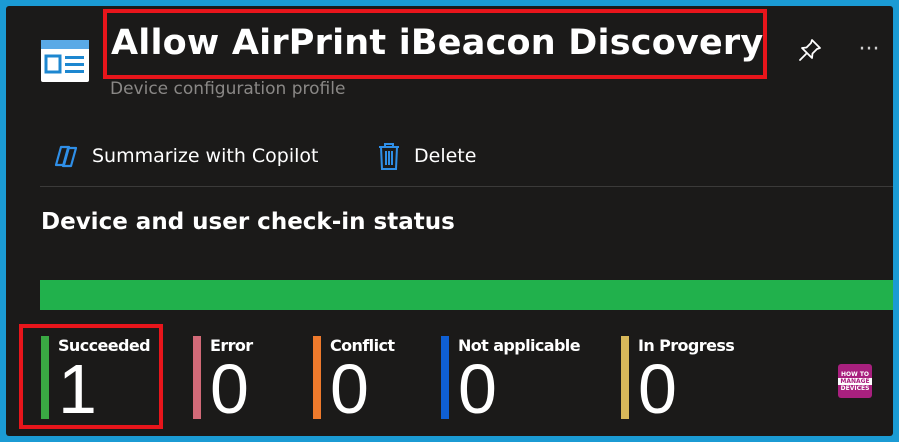 This screenshot has height=442, width=899. Describe the element at coordinates (657, 389) in the screenshot. I see `status-in-progress-count: 0` at that location.